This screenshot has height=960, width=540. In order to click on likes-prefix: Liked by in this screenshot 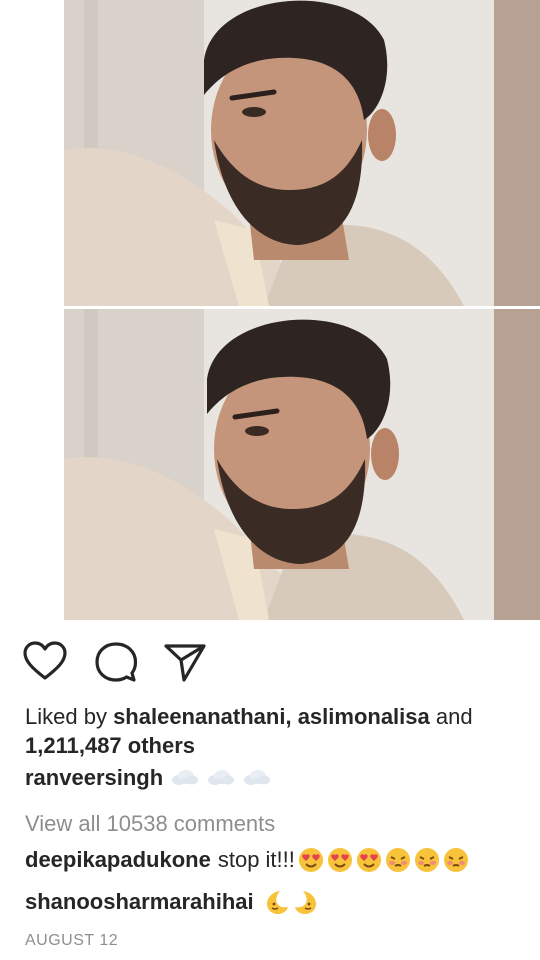, I will do `click(69, 716)`.